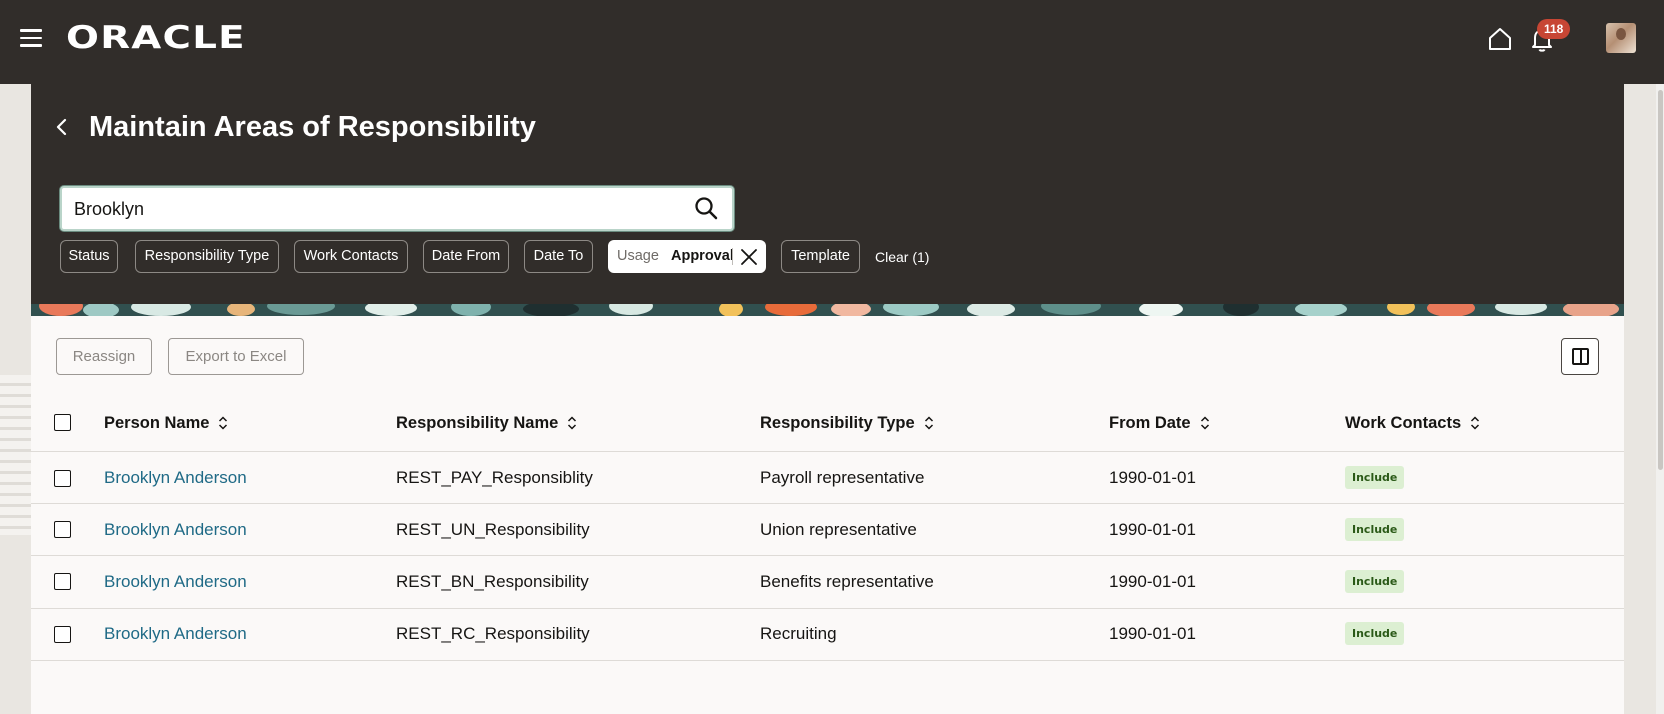  What do you see at coordinates (847, 581) in the screenshot?
I see `responsibility-type-cell: Benefits representative` at bounding box center [847, 581].